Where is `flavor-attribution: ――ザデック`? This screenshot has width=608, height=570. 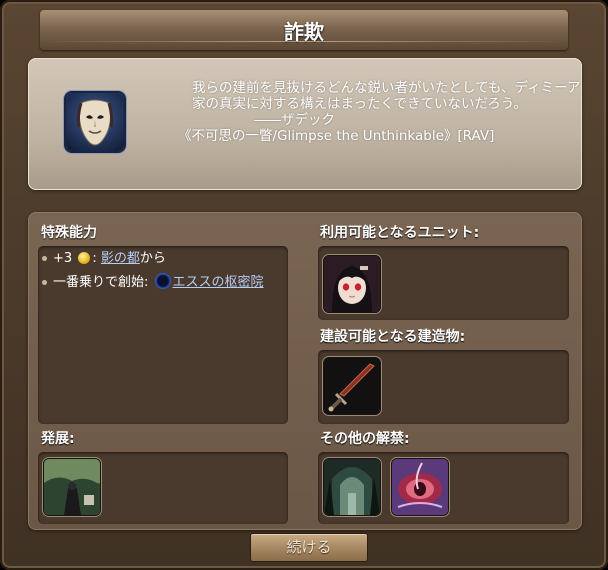
flavor-attribution: ――ザデック is located at coordinates (294, 120).